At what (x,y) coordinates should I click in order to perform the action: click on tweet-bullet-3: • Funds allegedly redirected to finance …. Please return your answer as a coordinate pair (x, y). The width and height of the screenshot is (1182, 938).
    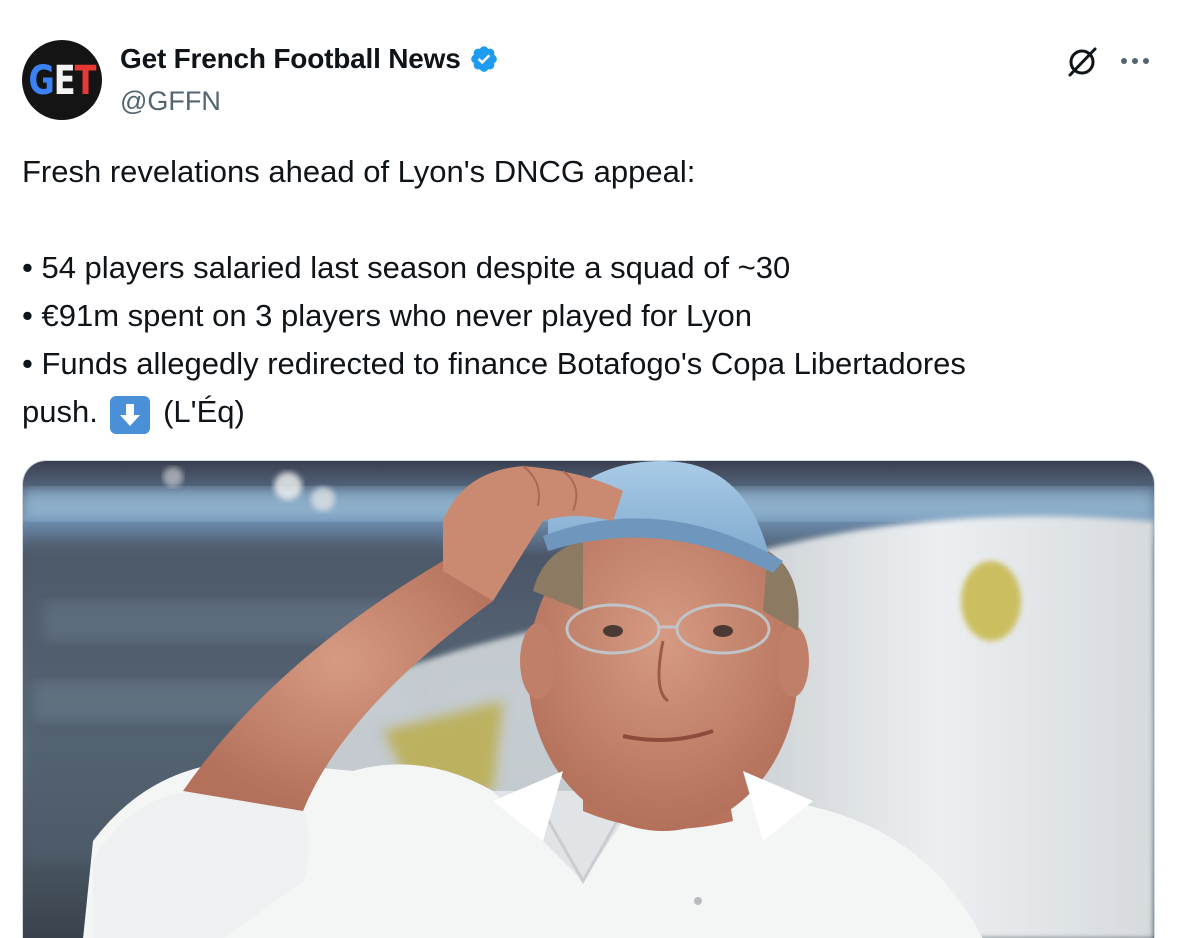
    Looking at the image, I should click on (494, 363).